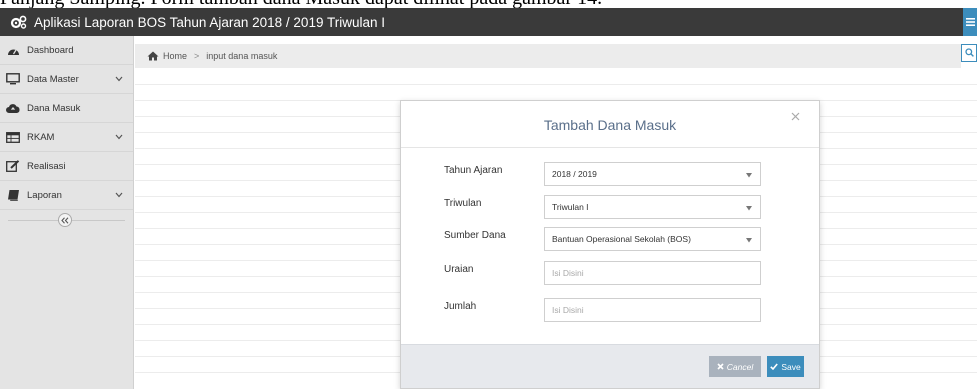 The image size is (977, 389). I want to click on double-chevron-left-icon, so click(65, 220).